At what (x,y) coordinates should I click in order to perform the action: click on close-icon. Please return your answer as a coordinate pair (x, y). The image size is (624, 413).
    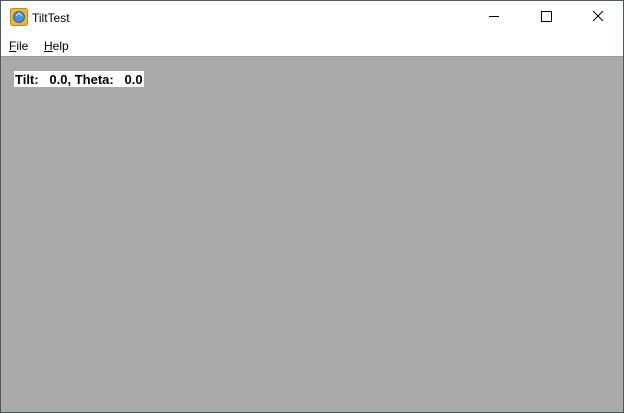
    Looking at the image, I should click on (598, 18).